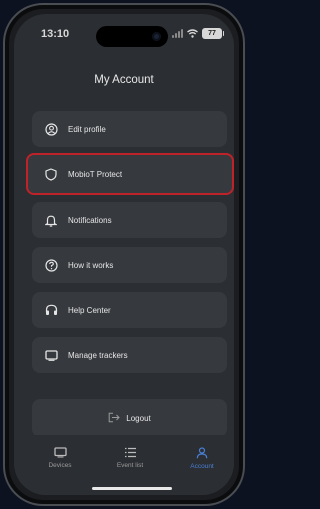 Image resolution: width=320 pixels, height=509 pixels. What do you see at coordinates (130, 174) in the screenshot?
I see `menu-item-mobiot-protect: MobioT Protect` at bounding box center [130, 174].